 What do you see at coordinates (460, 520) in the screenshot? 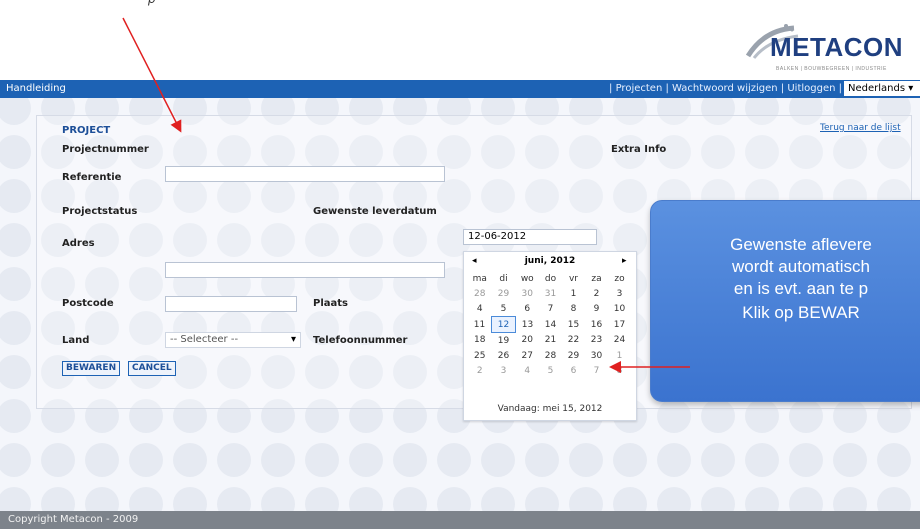
I see `footer-bar: Copyright Metacon - 2009` at bounding box center [460, 520].